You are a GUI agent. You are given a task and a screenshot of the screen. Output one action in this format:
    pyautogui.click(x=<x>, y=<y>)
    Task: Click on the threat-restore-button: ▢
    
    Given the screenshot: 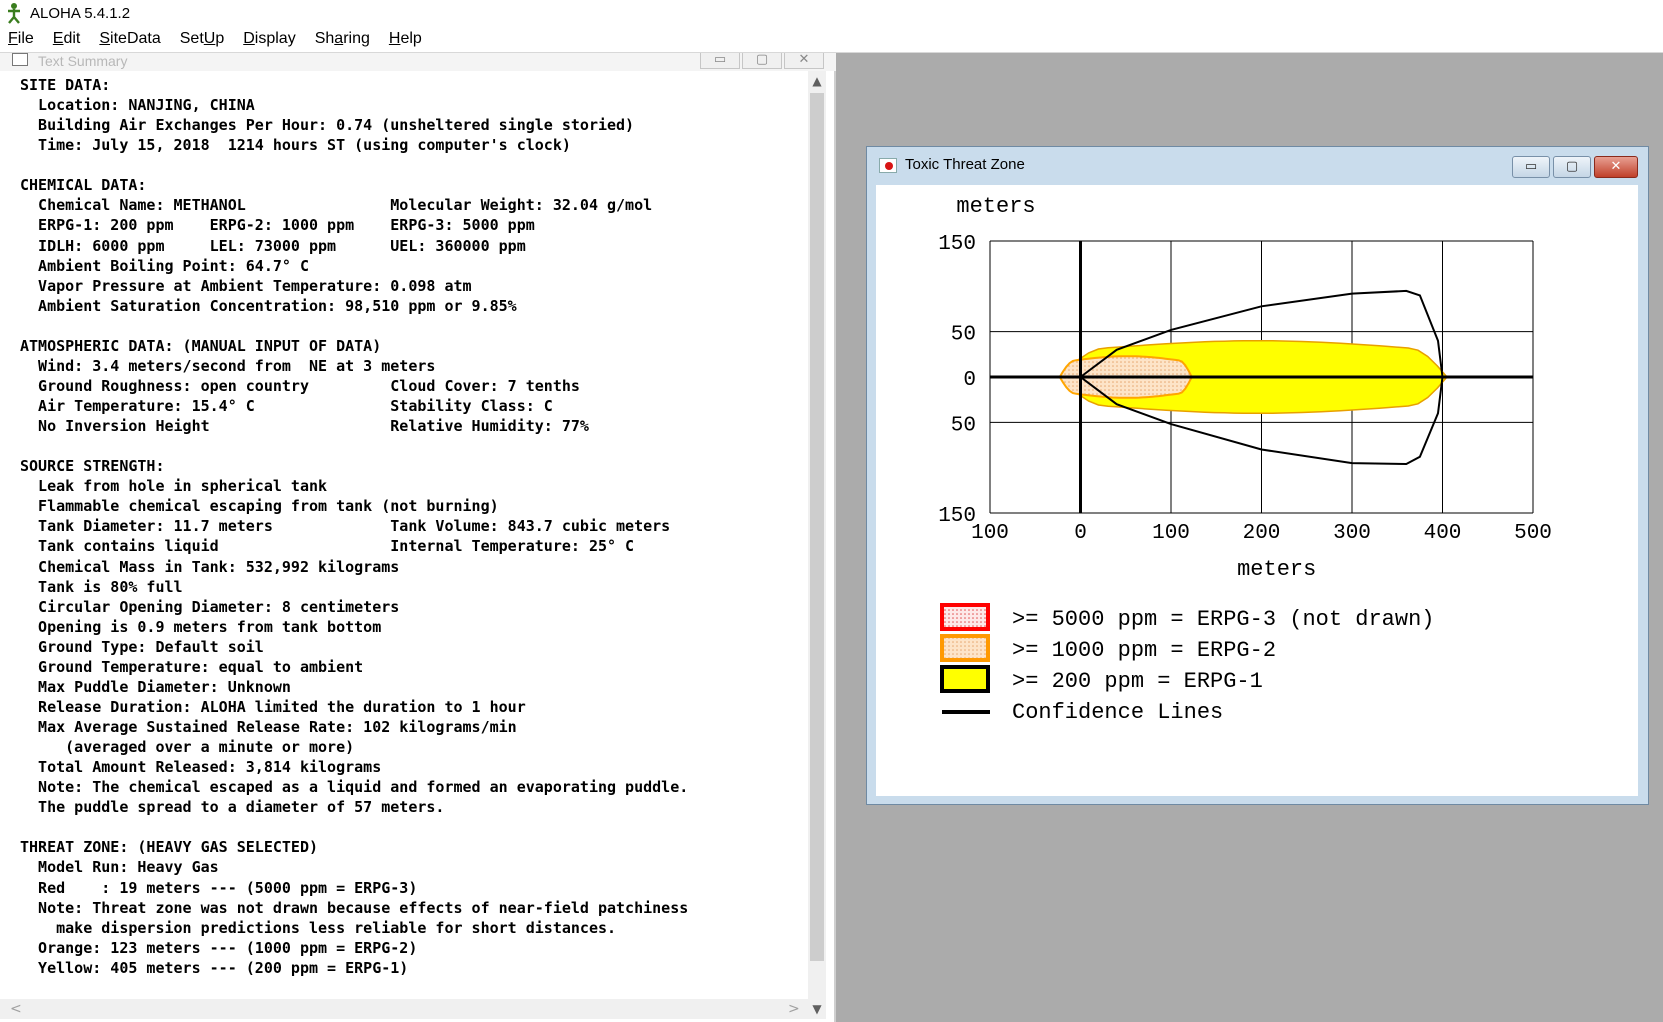 What is the action you would take?
    pyautogui.click(x=1572, y=167)
    